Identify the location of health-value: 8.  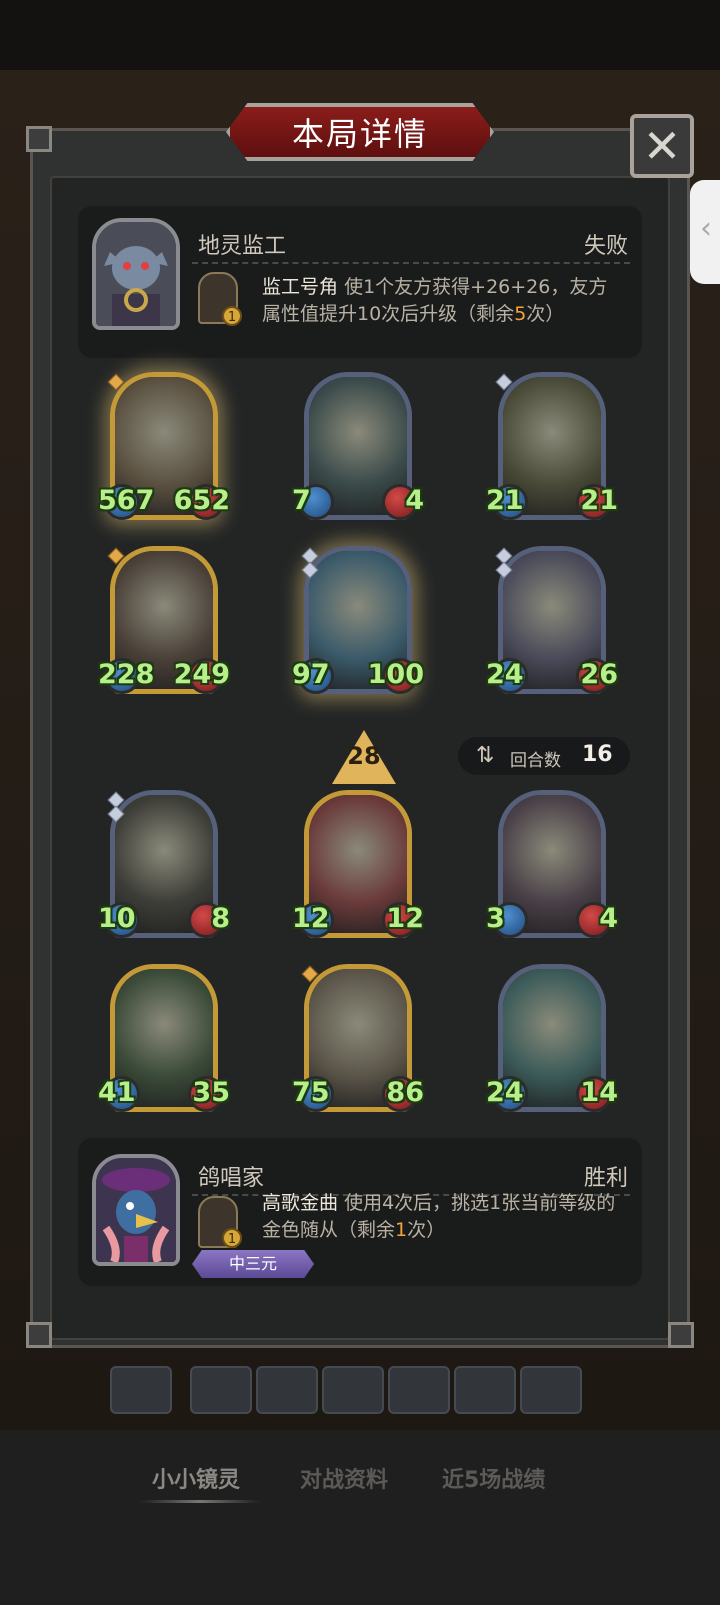
(220, 918).